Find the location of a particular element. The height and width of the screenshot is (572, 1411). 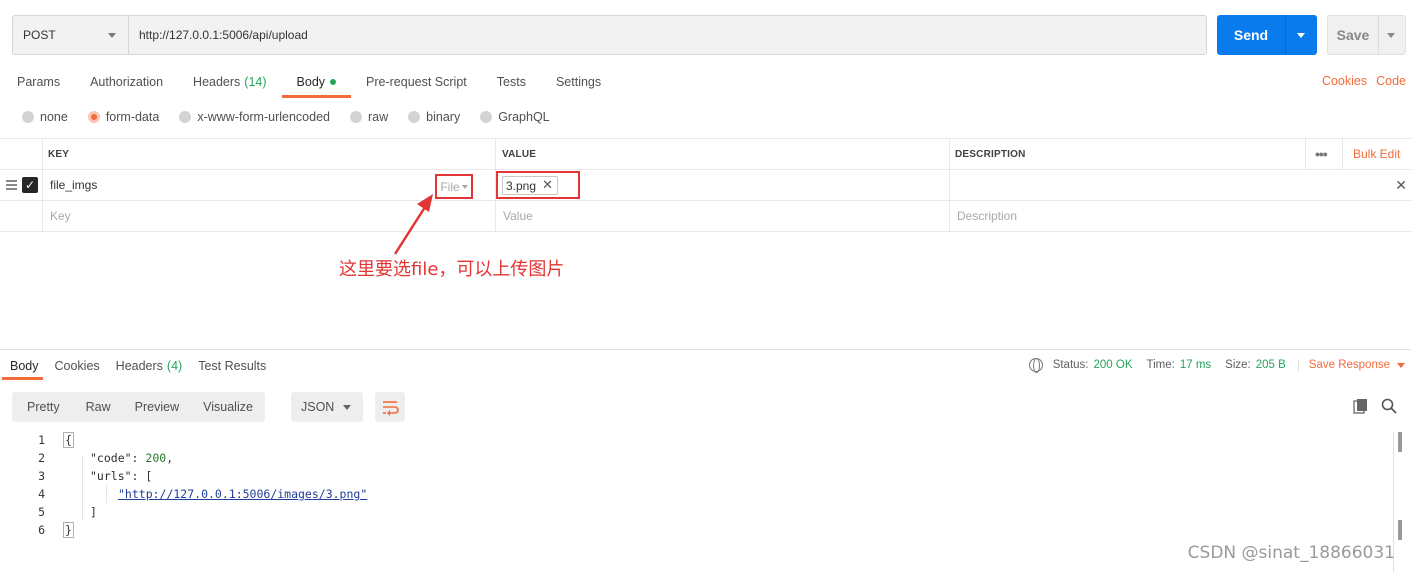

watermark-text: CSDN @sinat_18866031 is located at coordinates (1291, 553).